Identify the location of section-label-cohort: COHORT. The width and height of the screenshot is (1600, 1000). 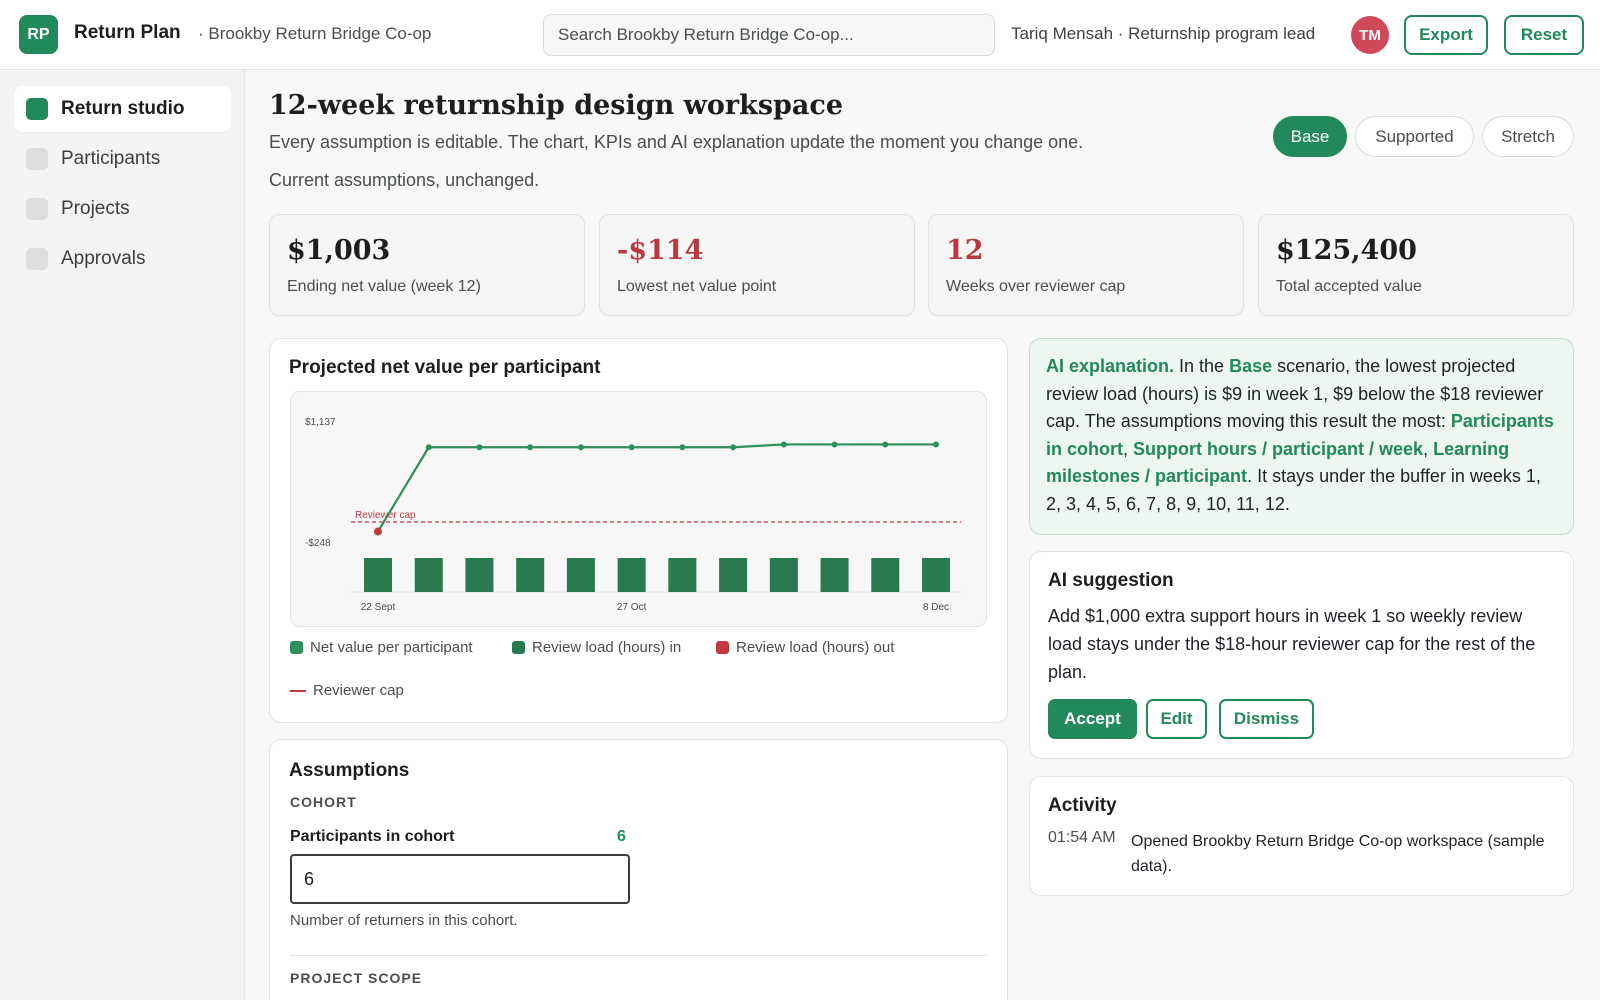
(323, 802).